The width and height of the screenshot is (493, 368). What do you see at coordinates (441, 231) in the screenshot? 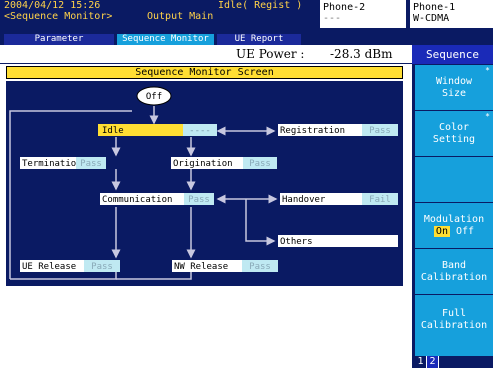
I see `modulation-on: On` at bounding box center [441, 231].